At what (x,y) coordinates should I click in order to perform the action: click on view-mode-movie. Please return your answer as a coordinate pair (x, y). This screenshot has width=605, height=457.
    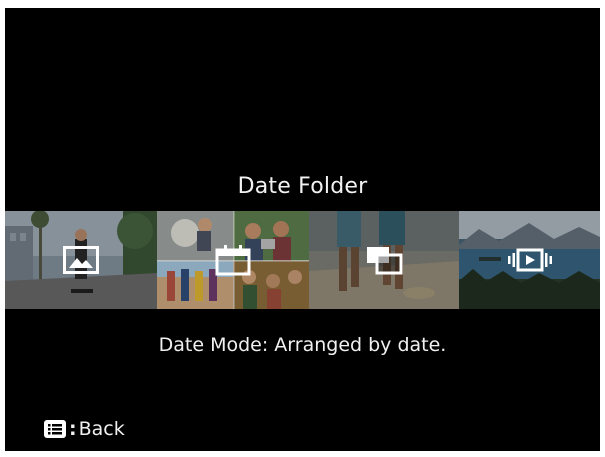
    Looking at the image, I should click on (529, 260).